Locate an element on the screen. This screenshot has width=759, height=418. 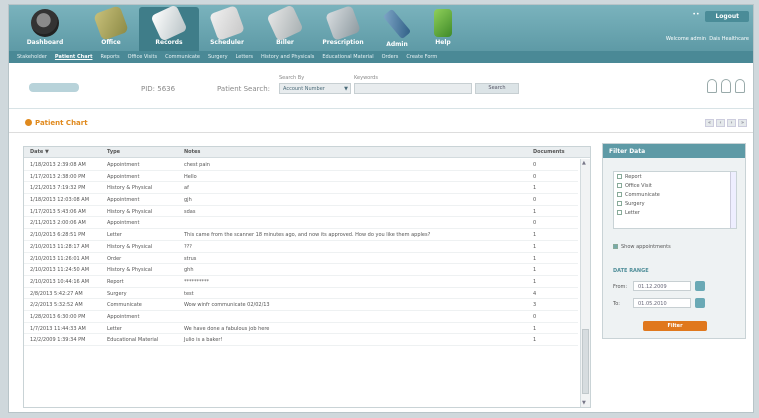
nav-help: Help is located at coordinates (443, 29).